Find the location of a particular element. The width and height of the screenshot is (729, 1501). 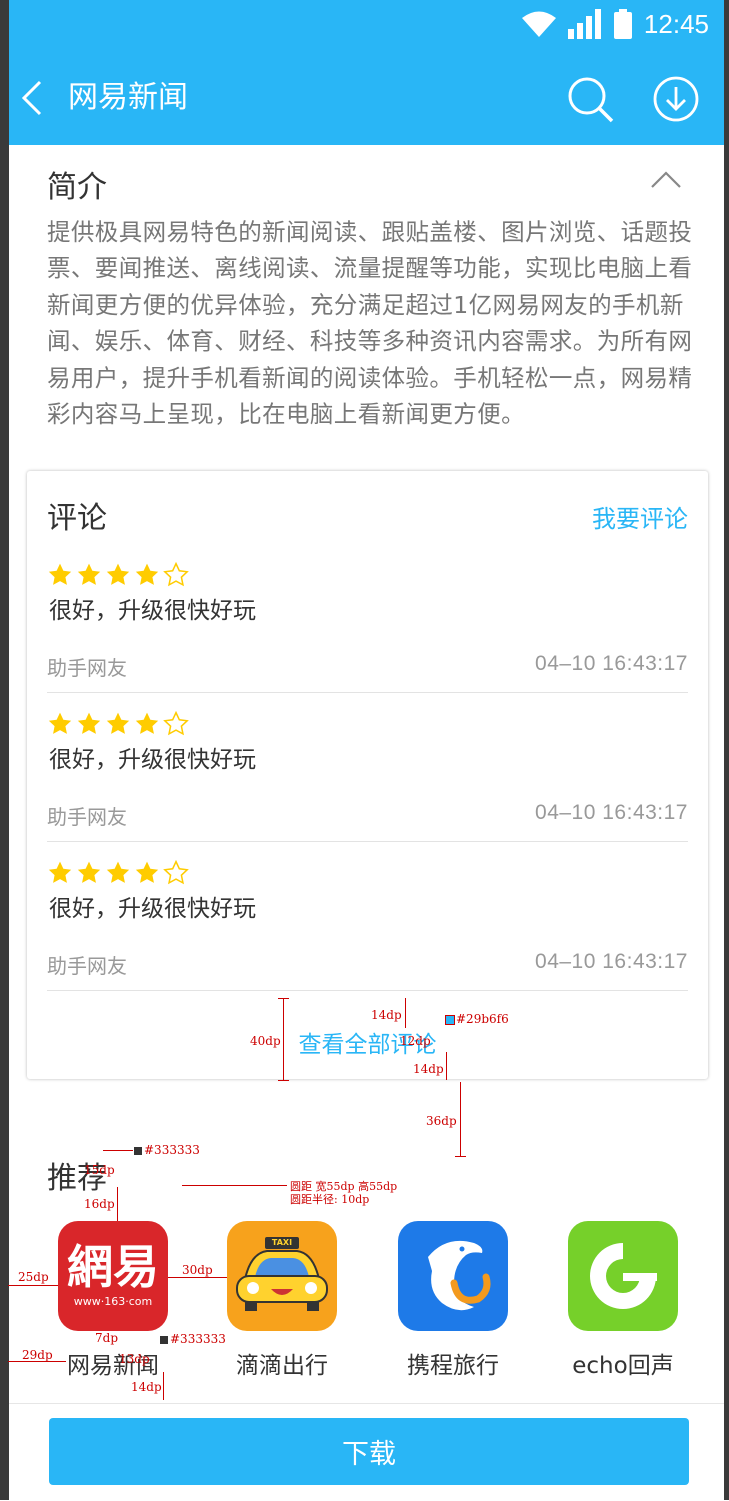

netease-logo-url: www·163·com is located at coordinates (113, 1301).